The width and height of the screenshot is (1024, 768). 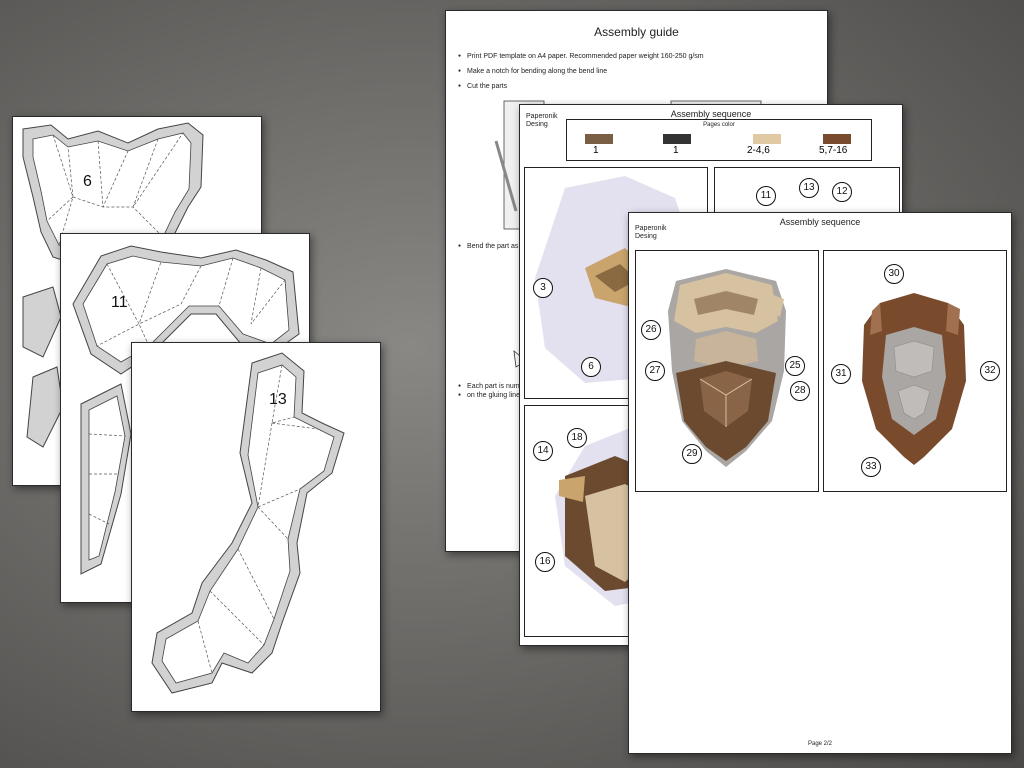 What do you see at coordinates (543, 451) in the screenshot?
I see `callout-14: 14` at bounding box center [543, 451].